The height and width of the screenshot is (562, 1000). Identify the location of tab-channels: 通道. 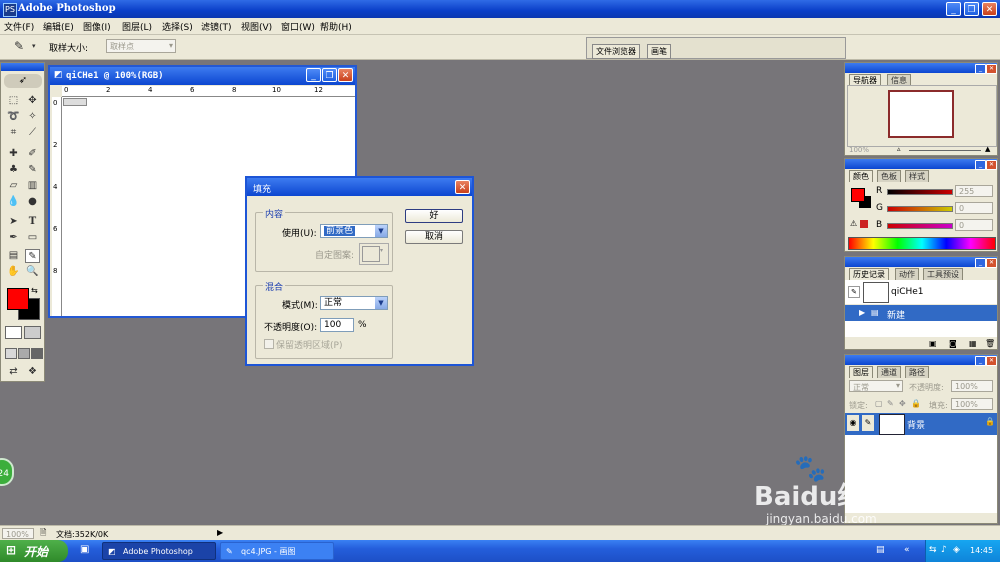
(889, 372).